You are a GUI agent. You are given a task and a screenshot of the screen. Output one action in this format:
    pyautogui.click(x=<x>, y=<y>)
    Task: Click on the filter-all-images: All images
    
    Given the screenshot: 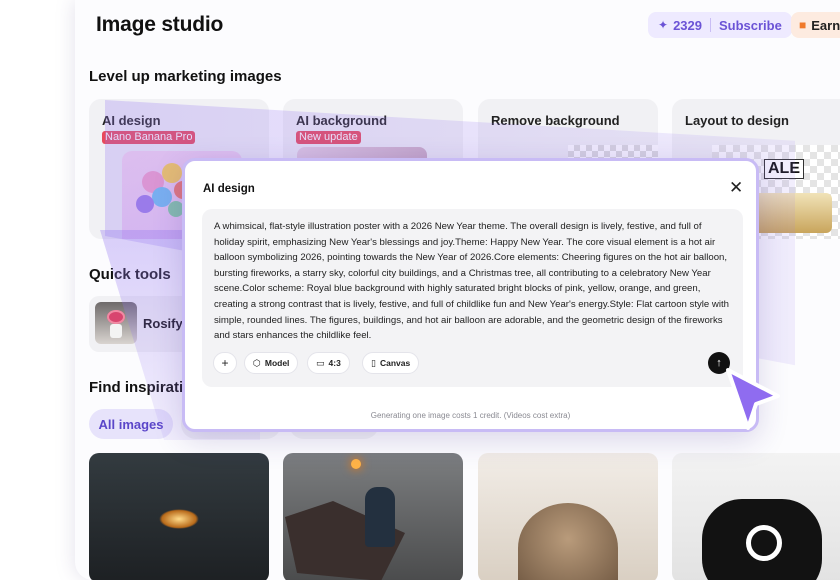 What is the action you would take?
    pyautogui.click(x=131, y=424)
    